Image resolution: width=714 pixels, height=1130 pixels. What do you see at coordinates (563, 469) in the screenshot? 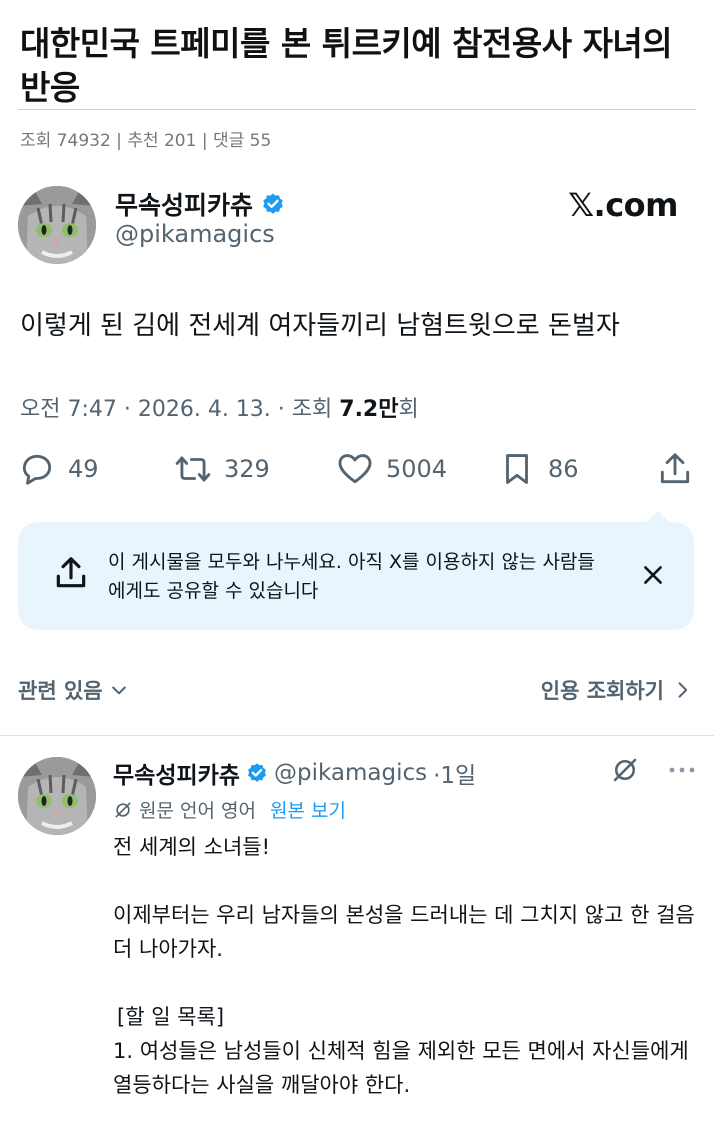
I see `bookmark-count: 86` at bounding box center [563, 469].